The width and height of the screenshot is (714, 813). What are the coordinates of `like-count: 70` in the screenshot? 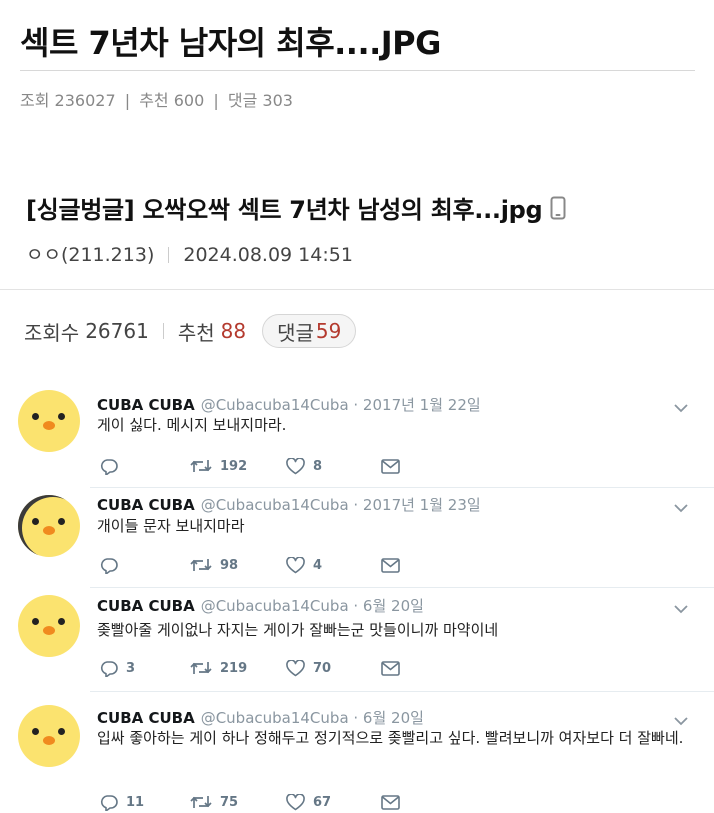 It's located at (322, 668).